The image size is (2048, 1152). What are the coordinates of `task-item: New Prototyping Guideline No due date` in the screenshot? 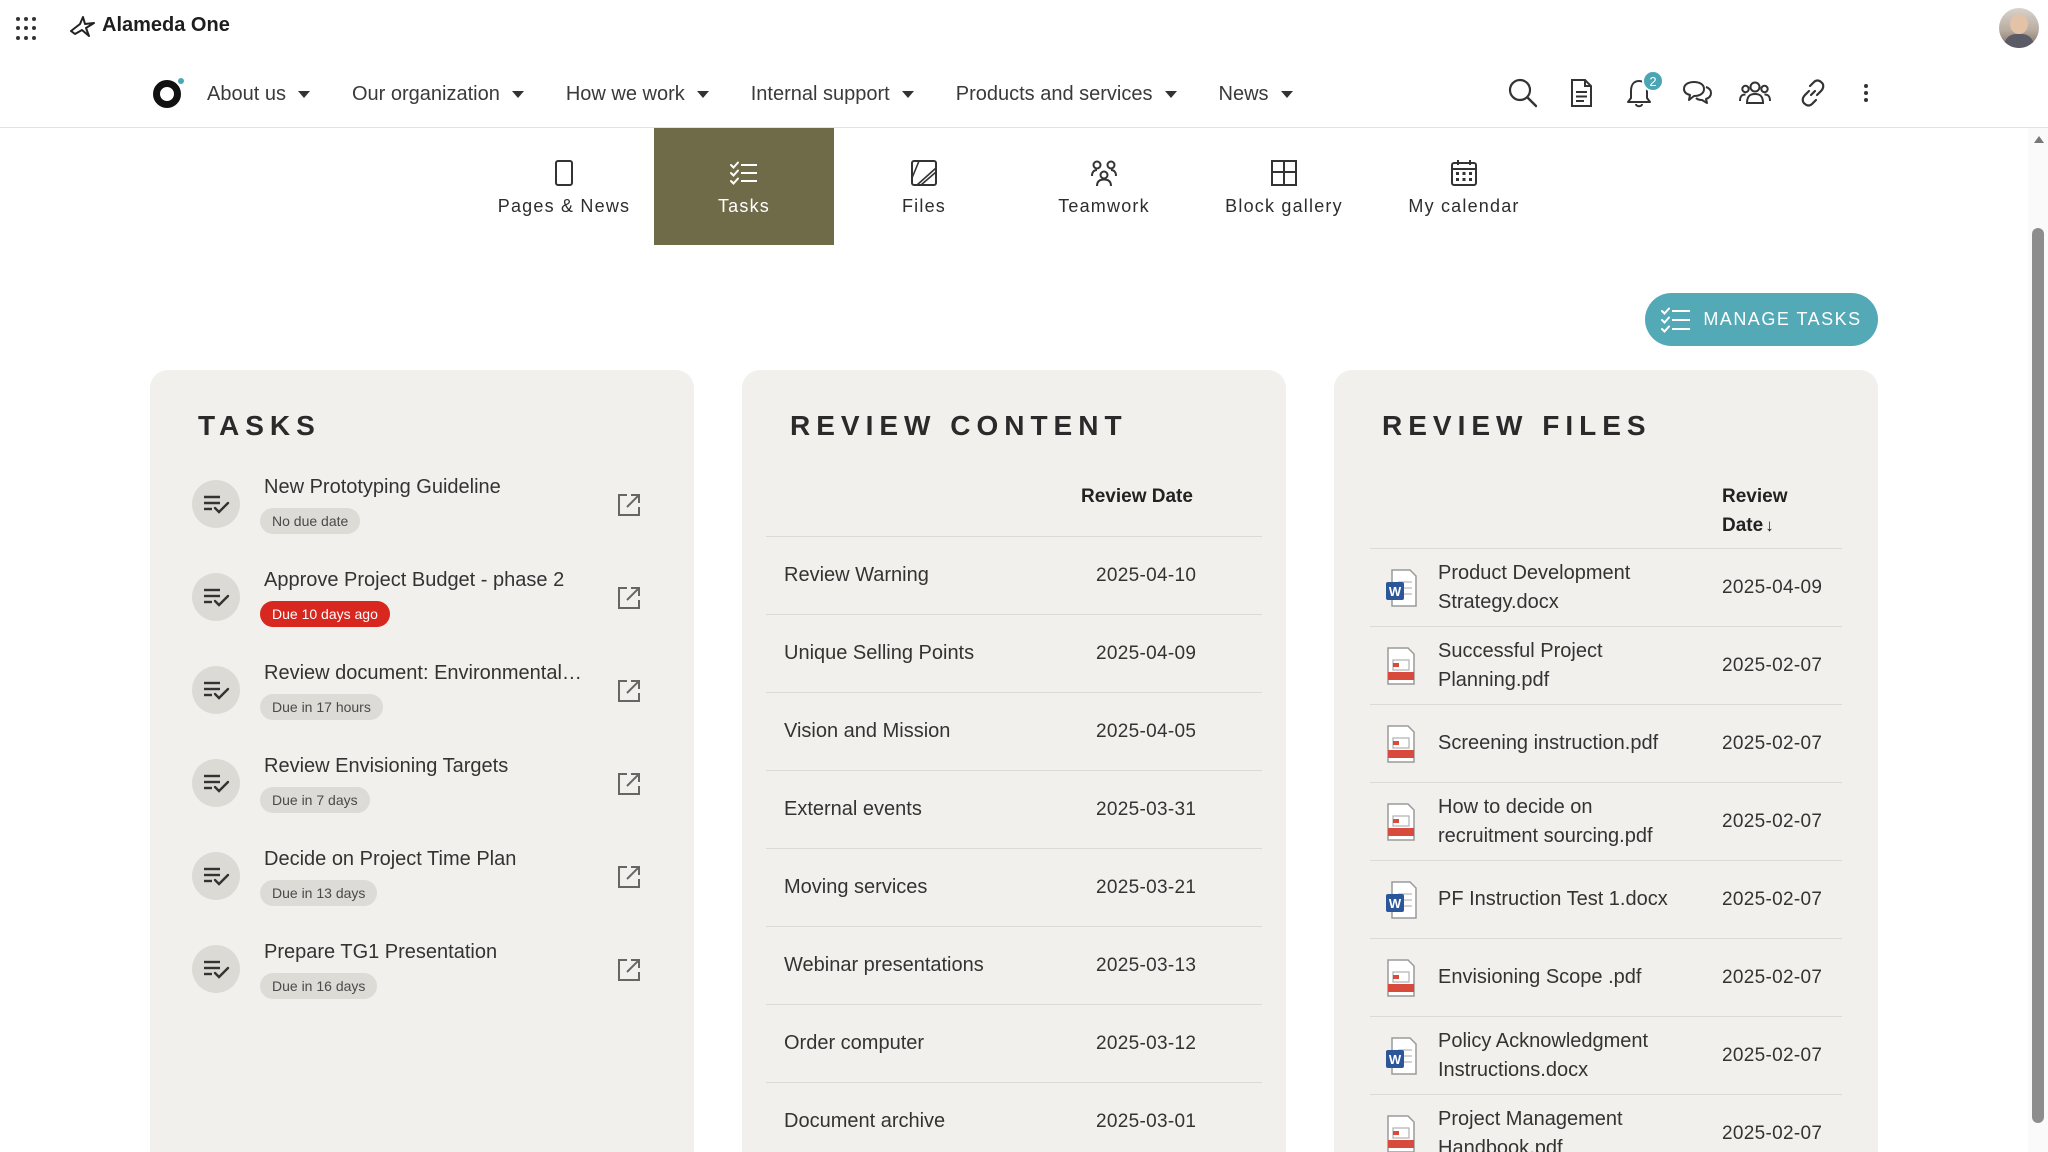 It's located at (417, 505).